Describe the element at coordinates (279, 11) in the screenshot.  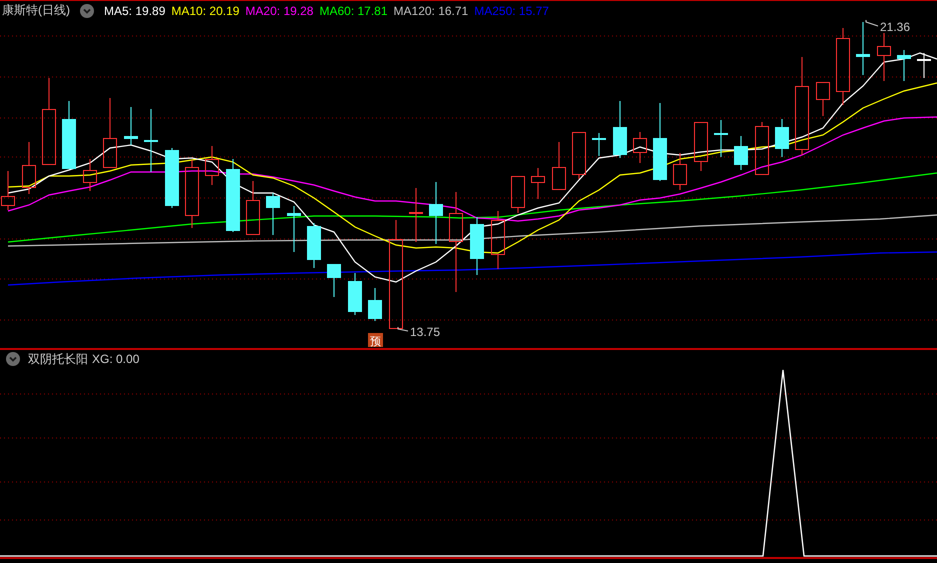
I see `indicator-value: MA20: 19.28` at that location.